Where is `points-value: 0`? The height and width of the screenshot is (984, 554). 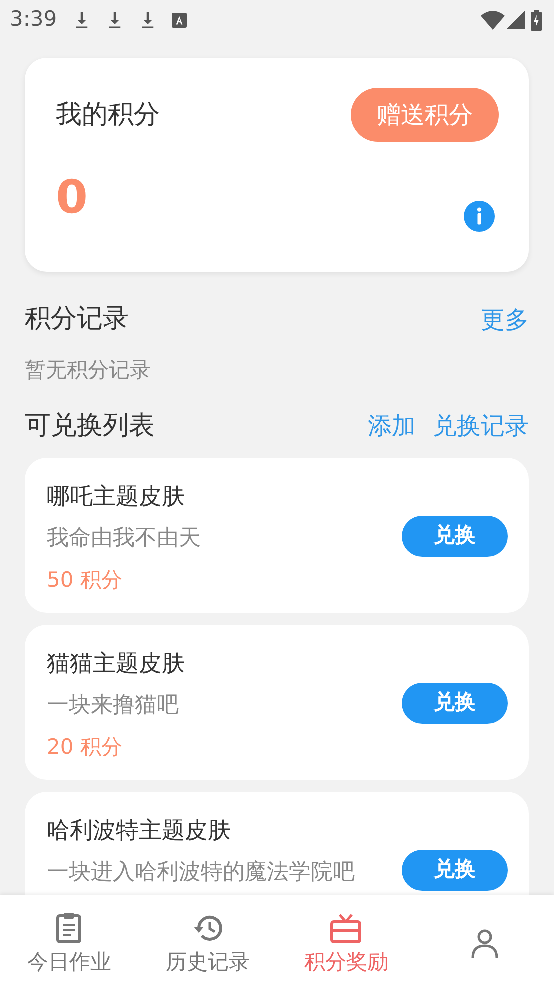
points-value: 0 is located at coordinates (72, 197).